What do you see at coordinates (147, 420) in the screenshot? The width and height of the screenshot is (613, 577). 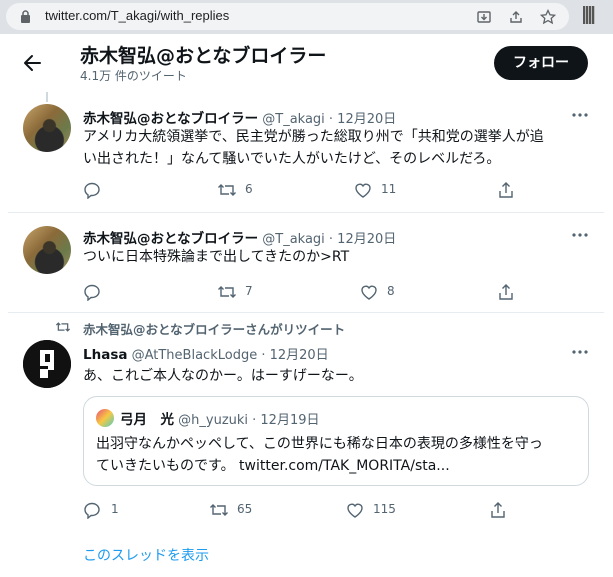 I see `quoted-author-name: 弓月 光` at bounding box center [147, 420].